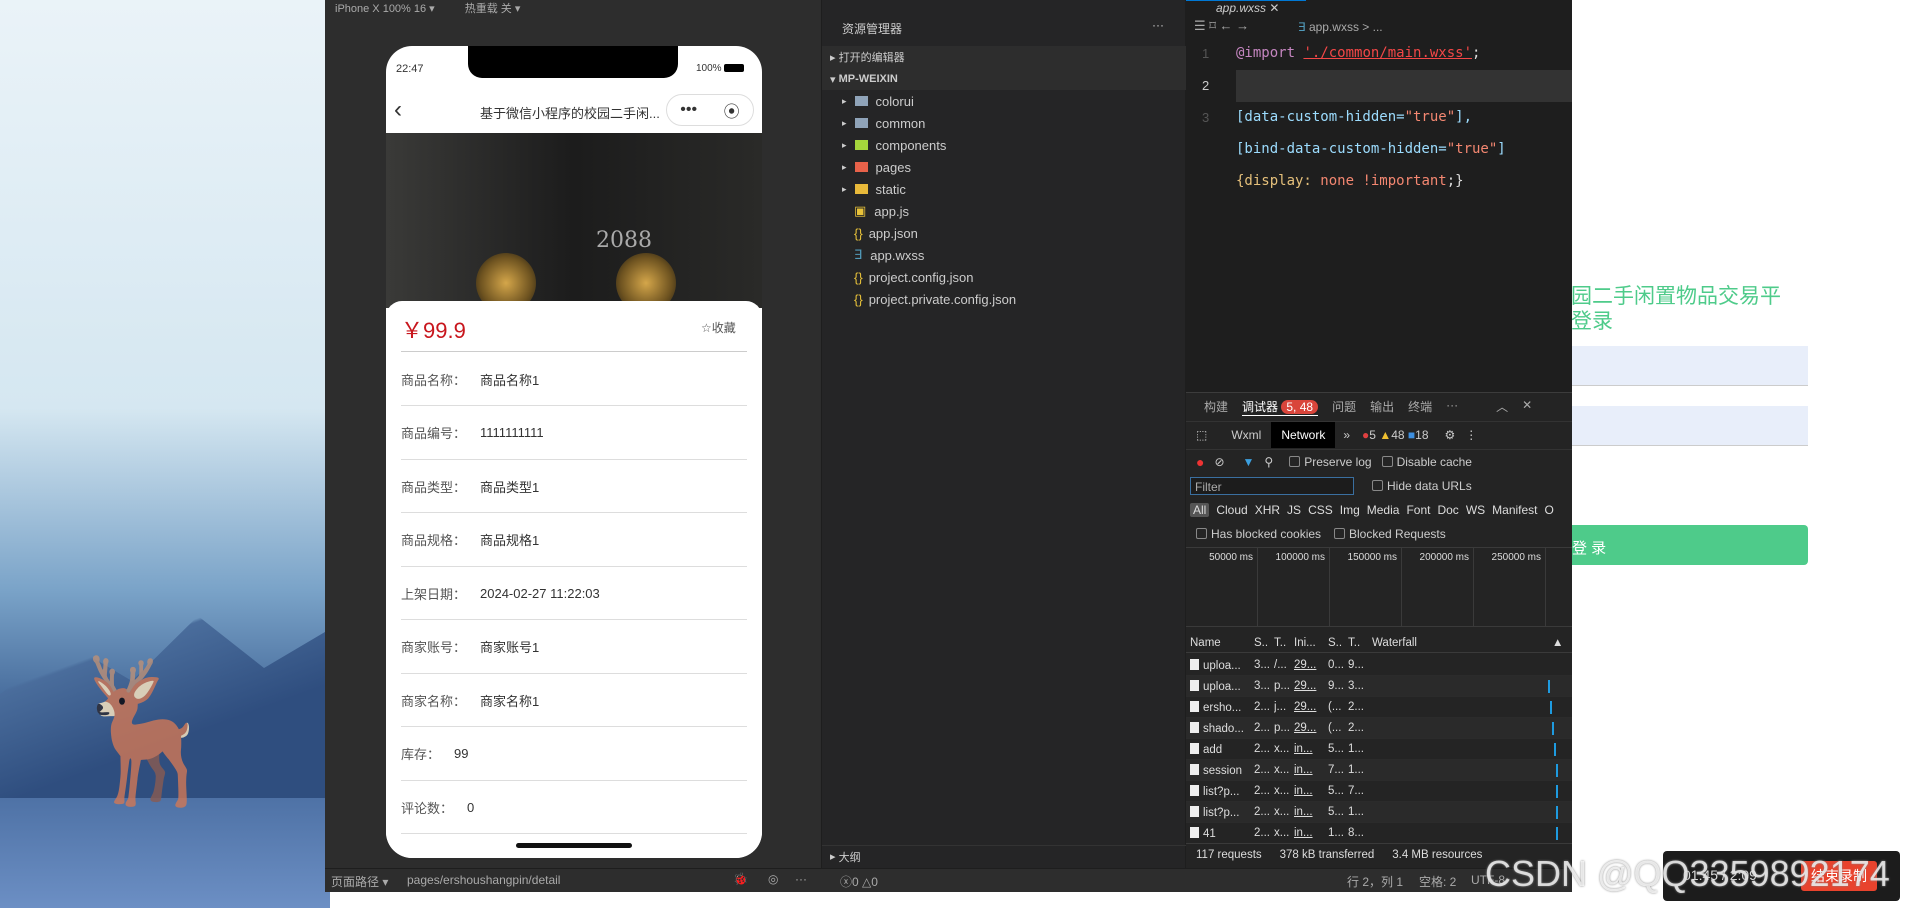  I want to click on tab-wxml: Wxml, so click(1246, 435).